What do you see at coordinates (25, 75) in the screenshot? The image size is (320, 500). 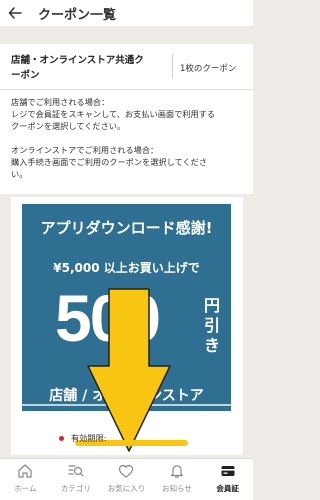 I see `coupon-group-title-line2: ーポン` at bounding box center [25, 75].